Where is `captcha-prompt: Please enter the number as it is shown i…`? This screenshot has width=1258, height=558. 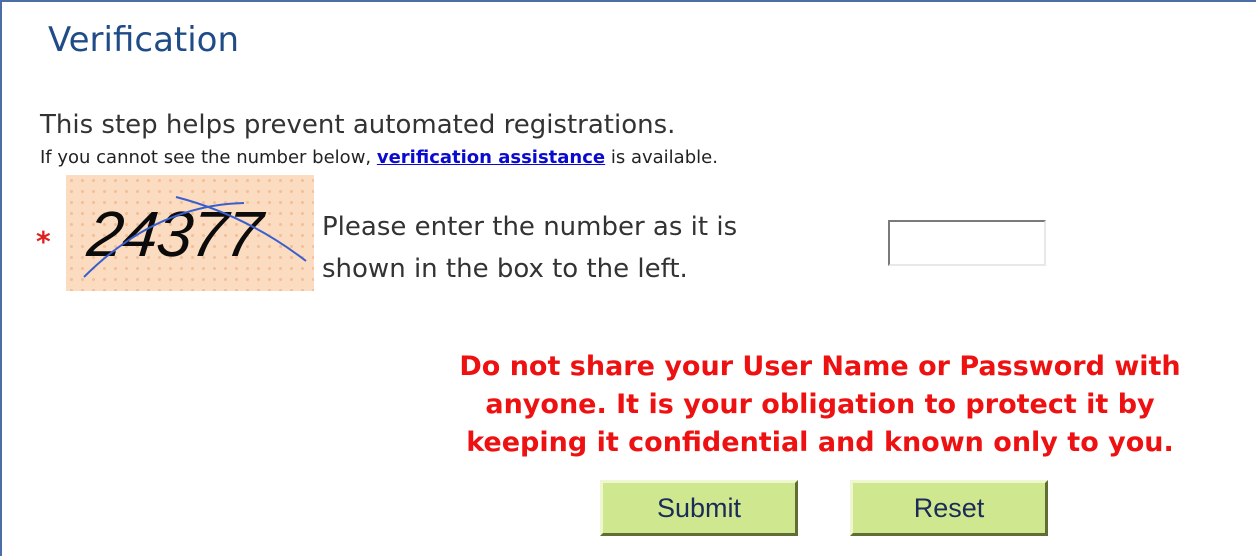 captcha-prompt: Please enter the number as it is shown i… is located at coordinates (529, 248).